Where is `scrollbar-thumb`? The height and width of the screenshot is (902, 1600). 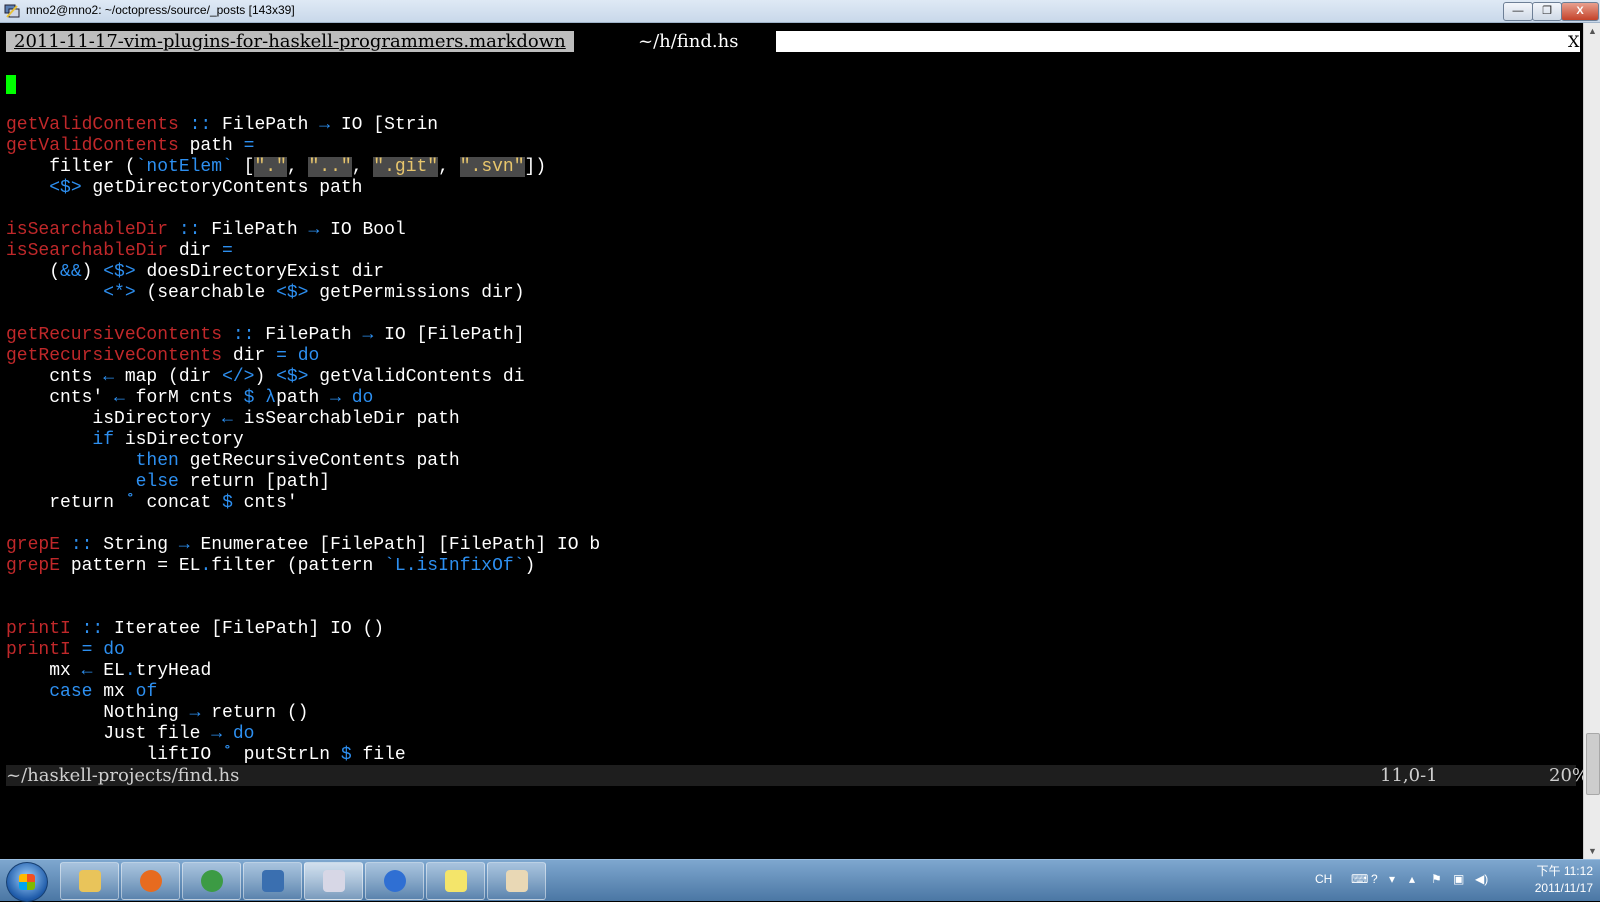
scrollbar-thumb is located at coordinates (1593, 764).